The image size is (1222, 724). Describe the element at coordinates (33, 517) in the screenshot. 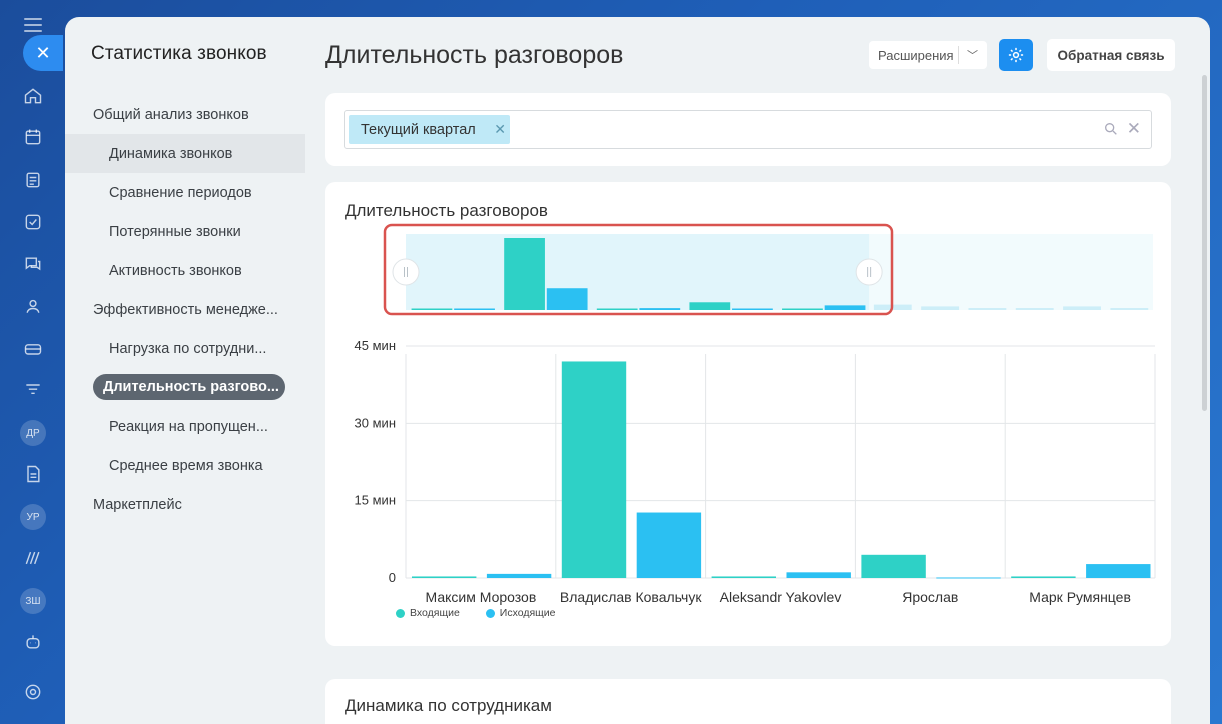

I see `workgroup-avatar: УР` at that location.